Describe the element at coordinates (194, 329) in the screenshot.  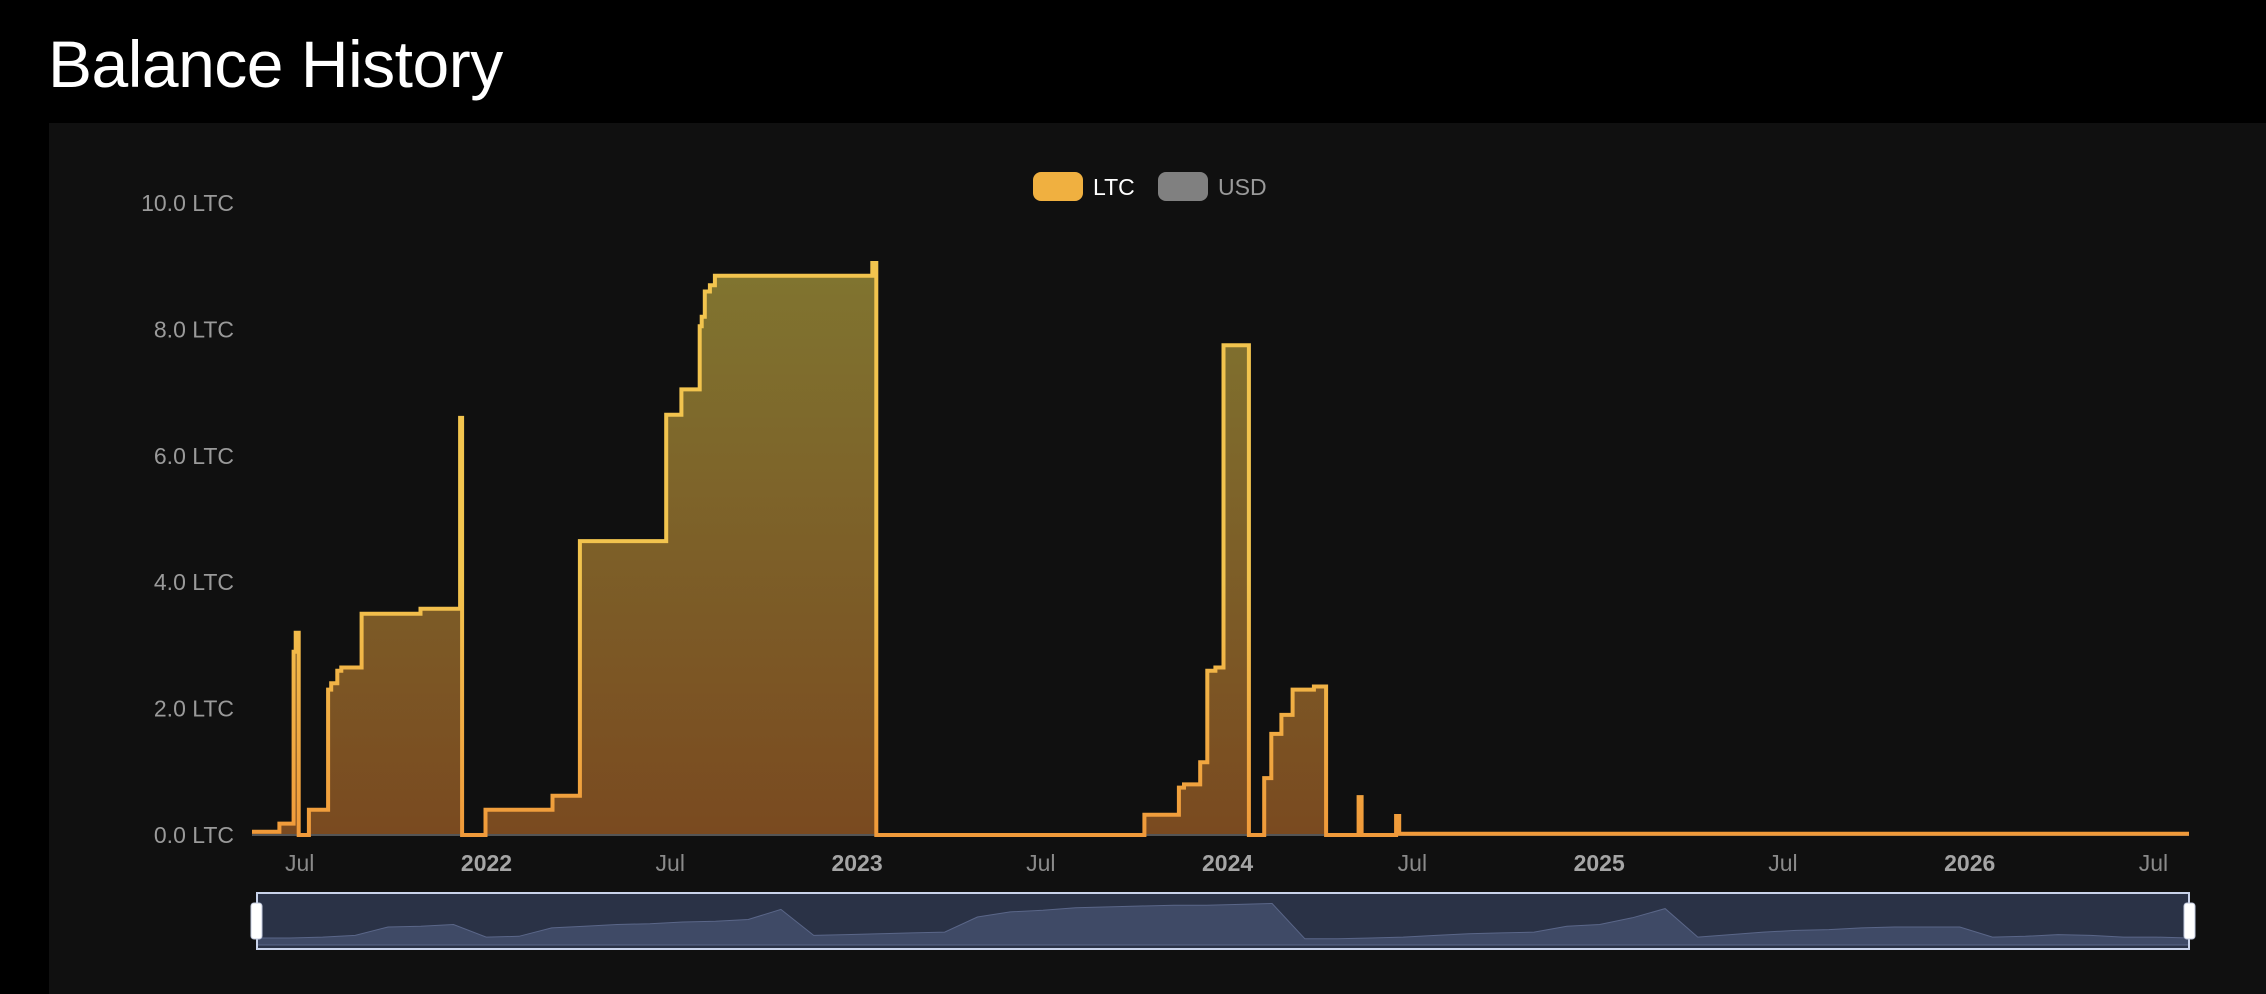
I see `y-tick-label: 8.0 LTC` at that location.